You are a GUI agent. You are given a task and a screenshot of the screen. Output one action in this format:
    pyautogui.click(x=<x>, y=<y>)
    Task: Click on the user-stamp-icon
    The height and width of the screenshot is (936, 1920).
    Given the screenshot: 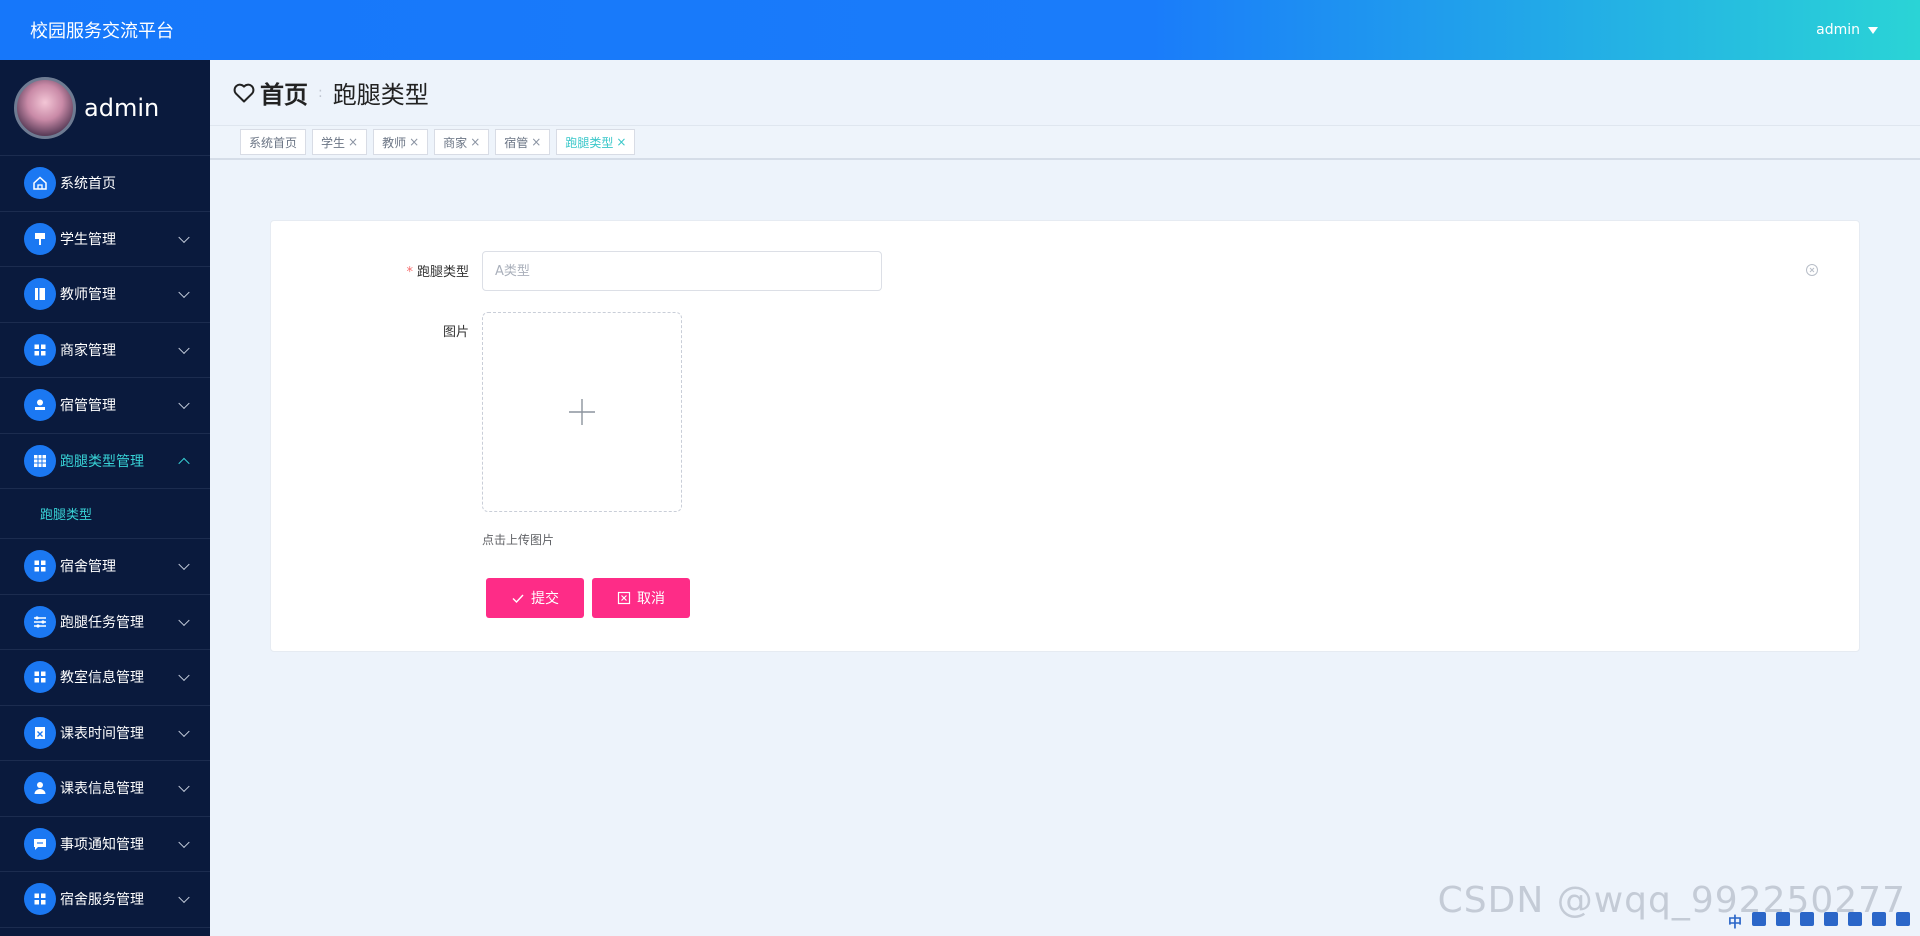 What is the action you would take?
    pyautogui.click(x=40, y=405)
    